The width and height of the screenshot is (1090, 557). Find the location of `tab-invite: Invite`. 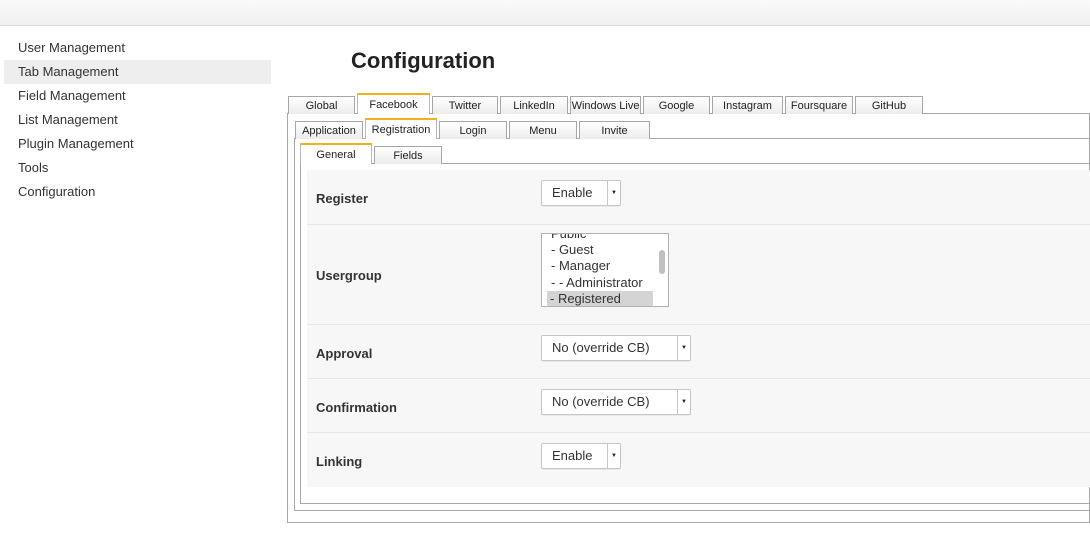

tab-invite: Invite is located at coordinates (614, 130).